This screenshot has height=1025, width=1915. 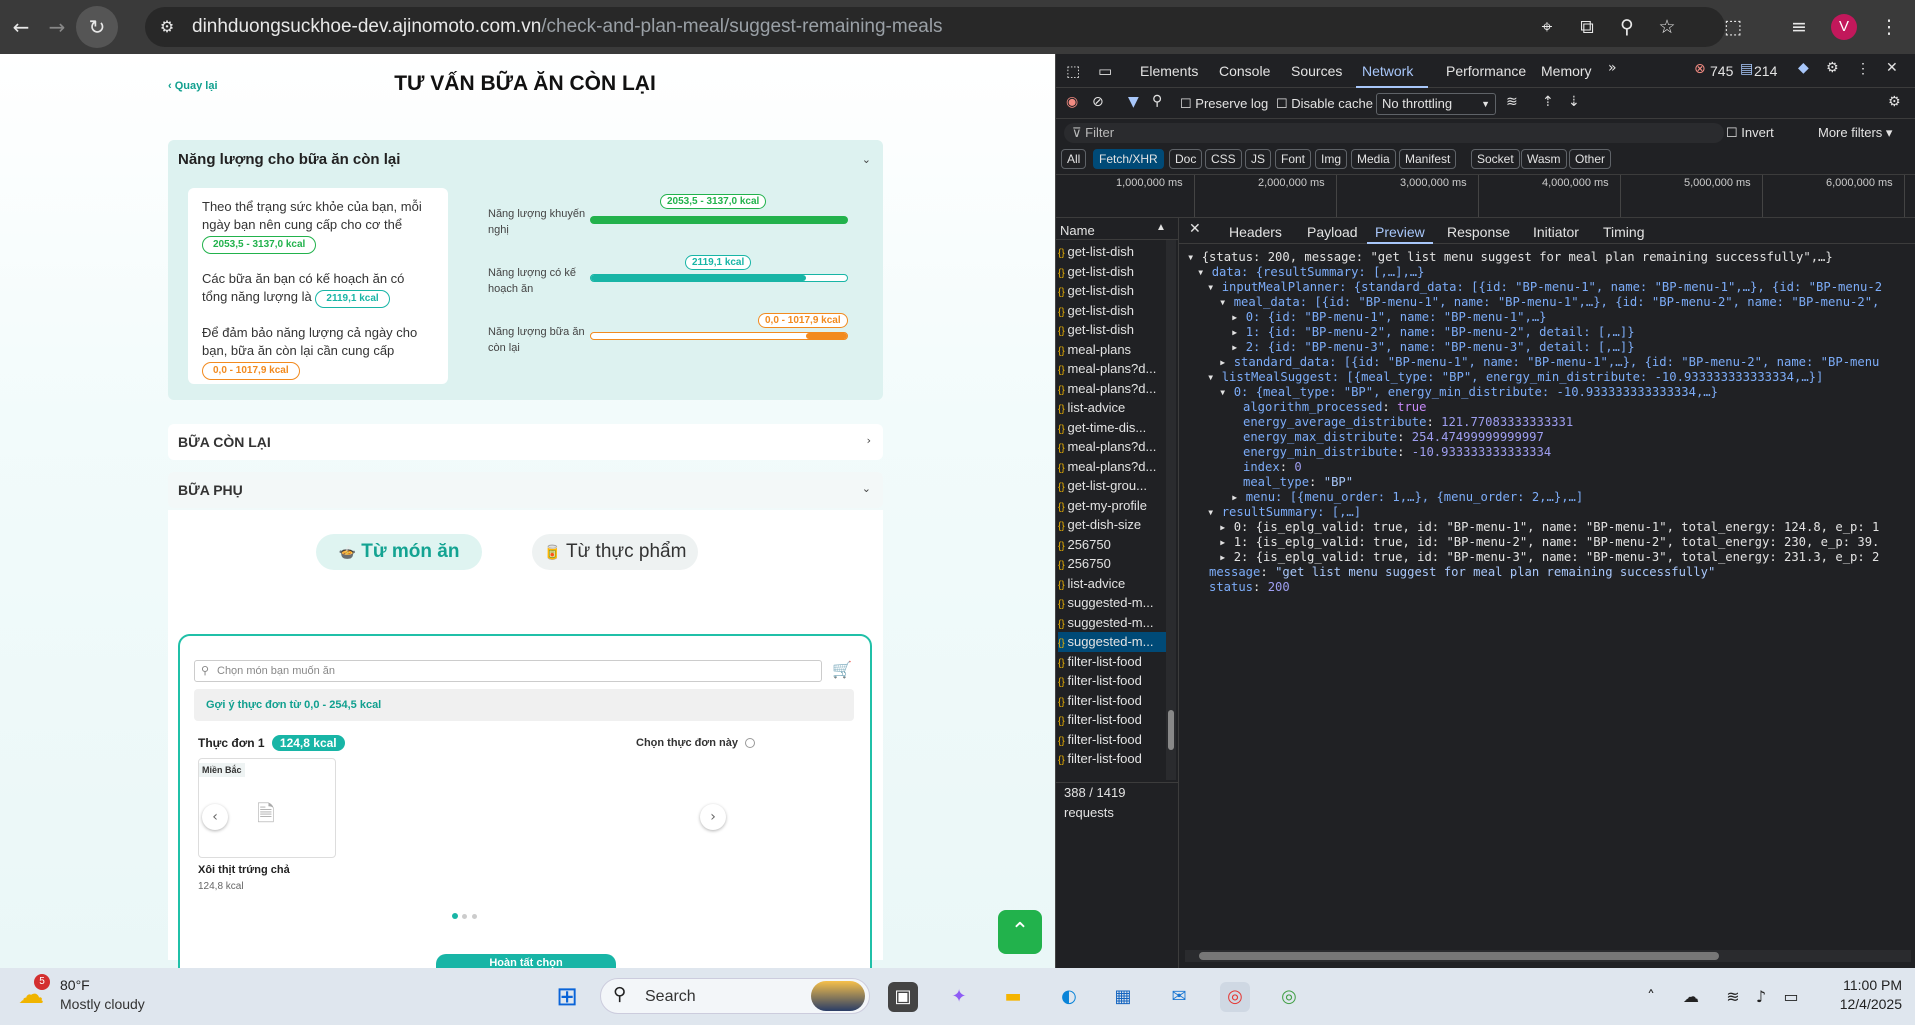 I want to click on extensions-icon: ⬚, so click(x=1733, y=27).